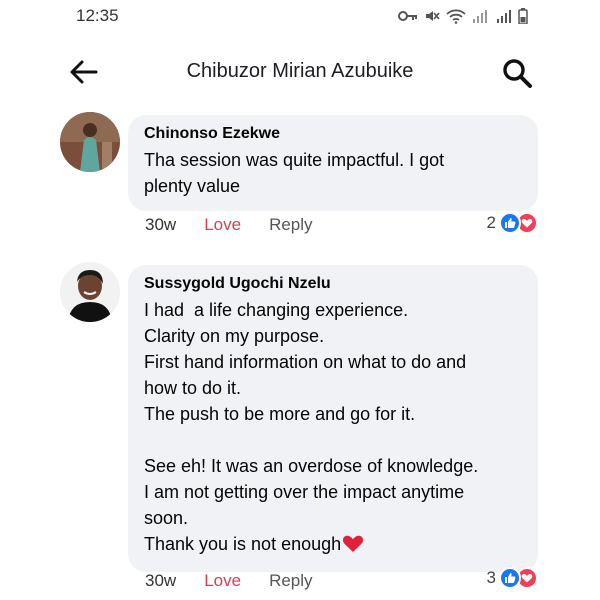  I want to click on comment-text-line-last: Thank you is not enough, so click(333, 545).